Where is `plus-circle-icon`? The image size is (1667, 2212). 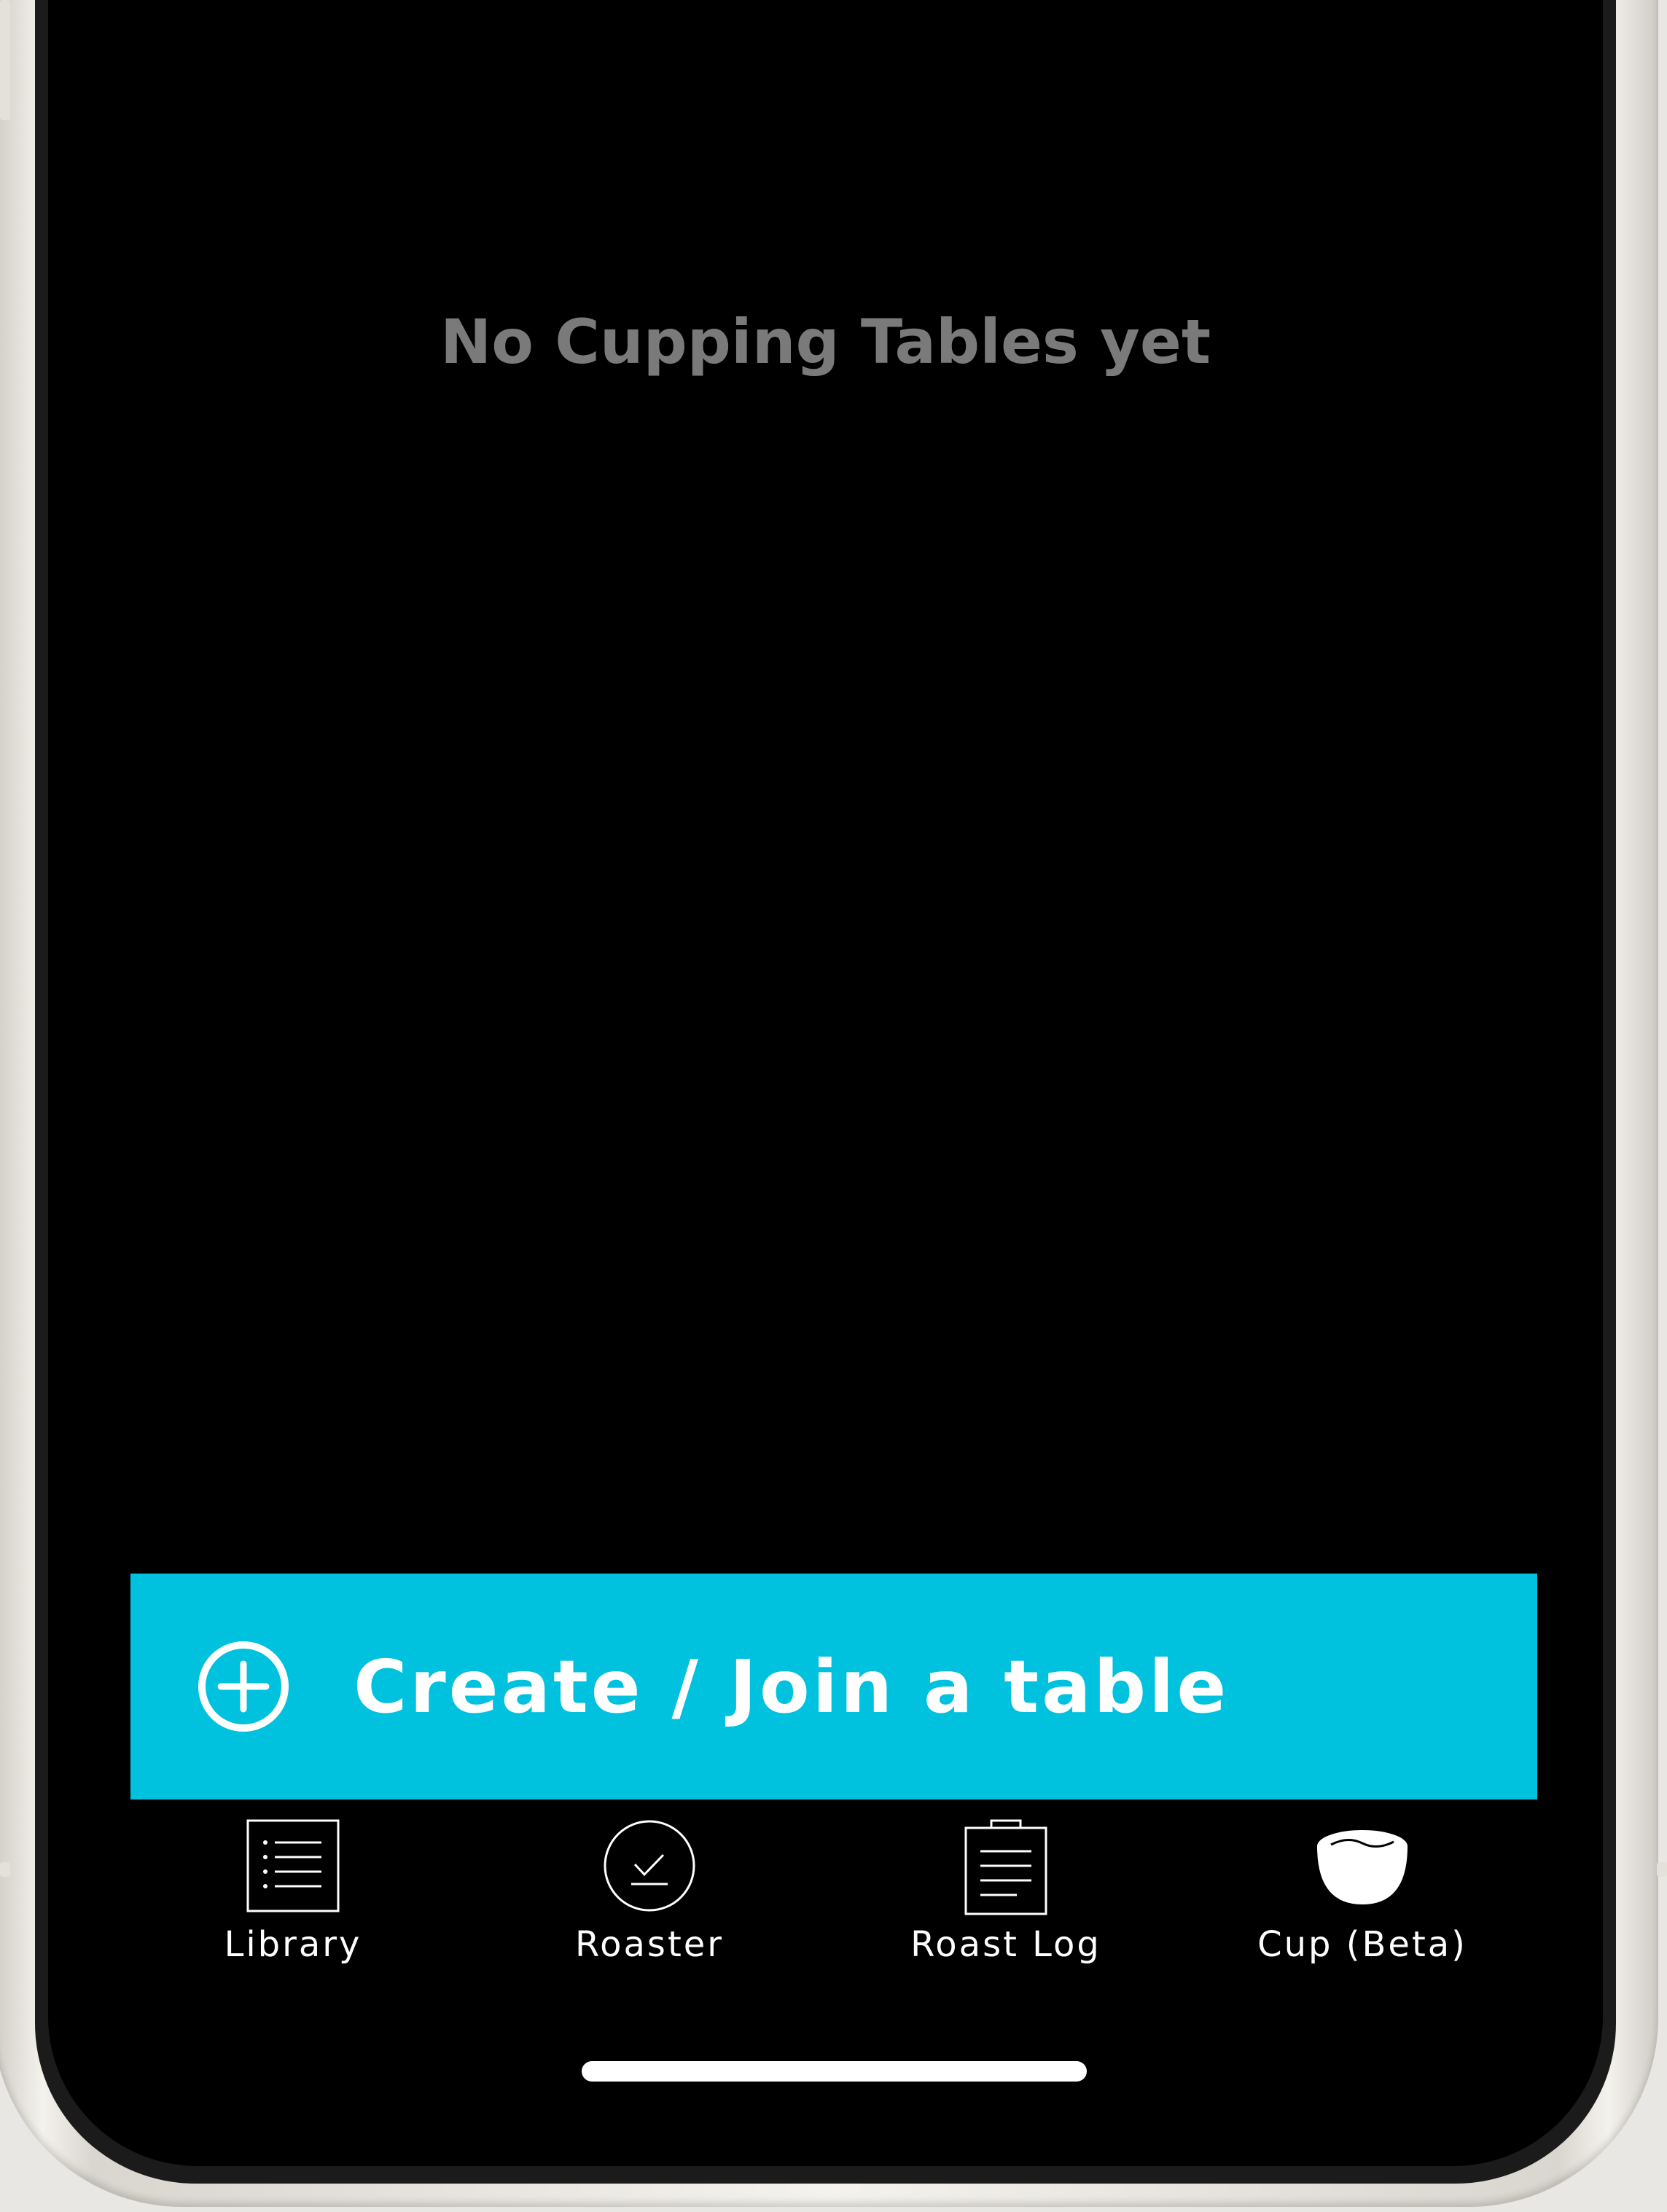
plus-circle-icon is located at coordinates (244, 1686).